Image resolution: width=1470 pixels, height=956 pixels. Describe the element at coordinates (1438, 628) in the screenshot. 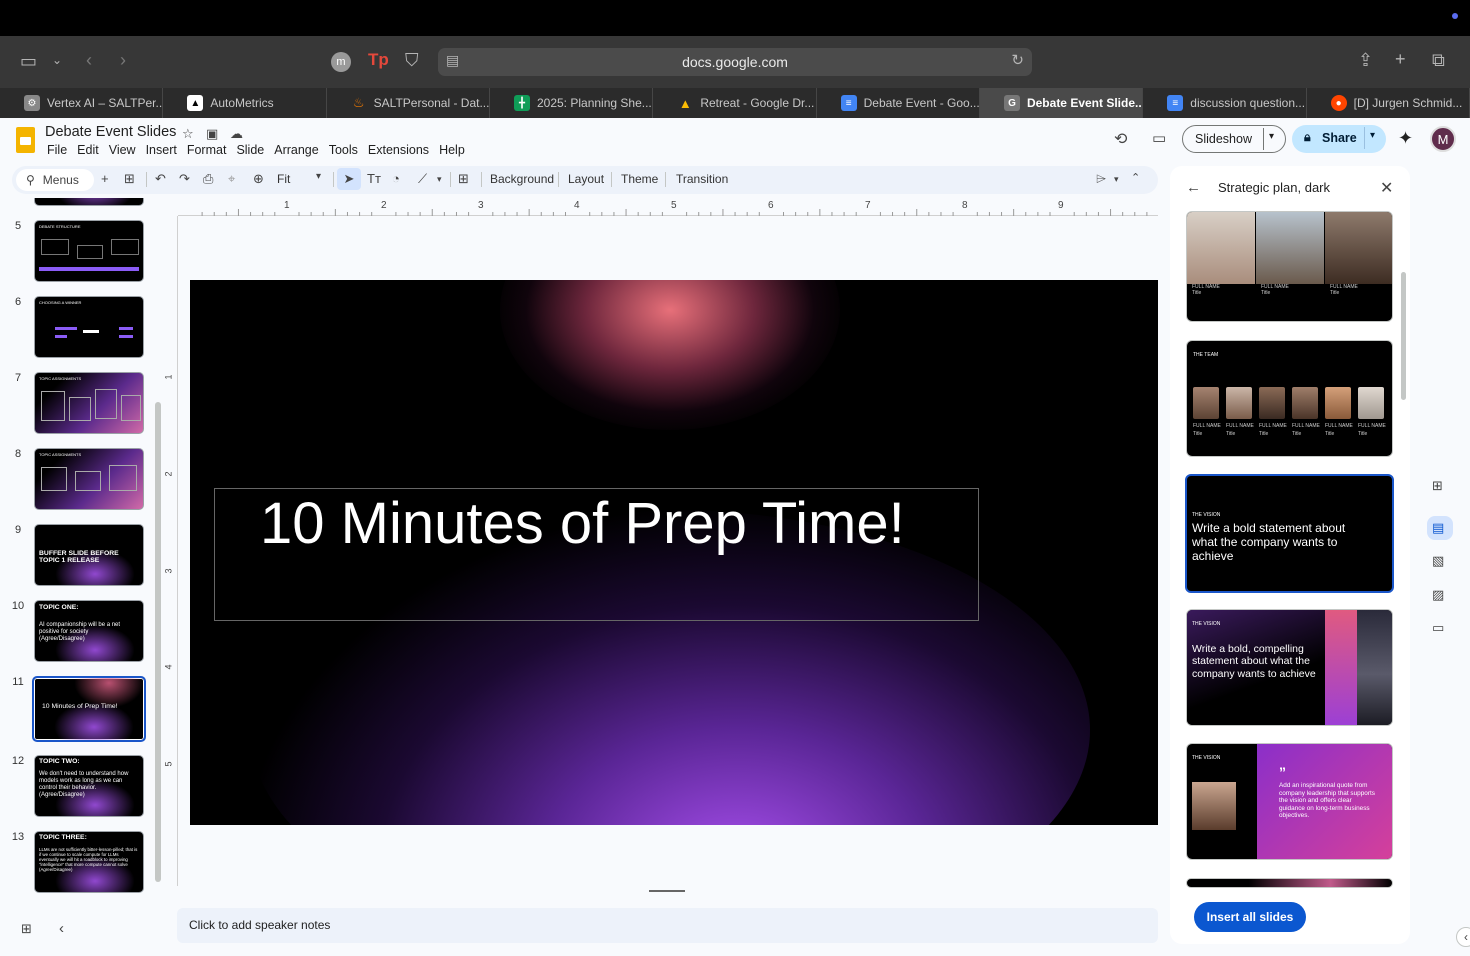

I see `folder-icon: ▭` at that location.